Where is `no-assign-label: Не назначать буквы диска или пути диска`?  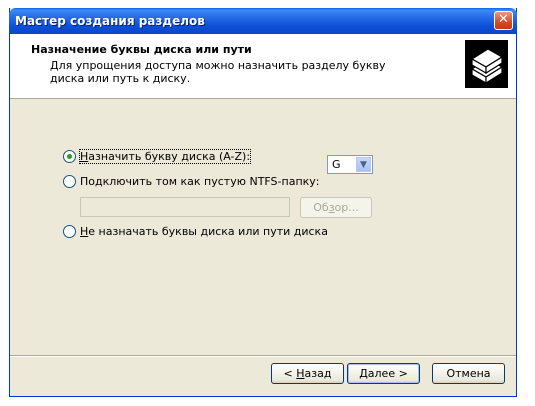 no-assign-label: Не назначать буквы диска или пути диска is located at coordinates (204, 231).